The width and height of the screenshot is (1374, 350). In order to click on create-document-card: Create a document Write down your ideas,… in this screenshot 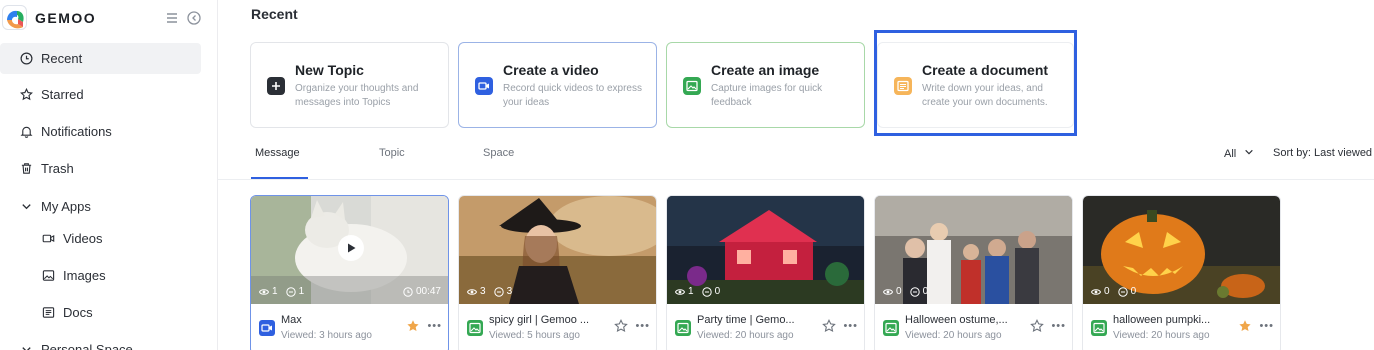, I will do `click(975, 85)`.